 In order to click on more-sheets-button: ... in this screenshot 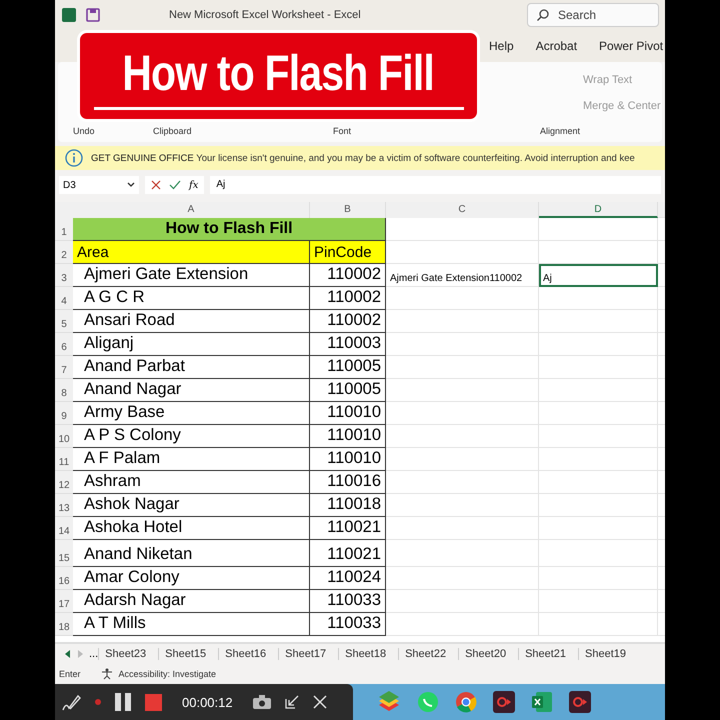, I will do `click(93, 654)`.